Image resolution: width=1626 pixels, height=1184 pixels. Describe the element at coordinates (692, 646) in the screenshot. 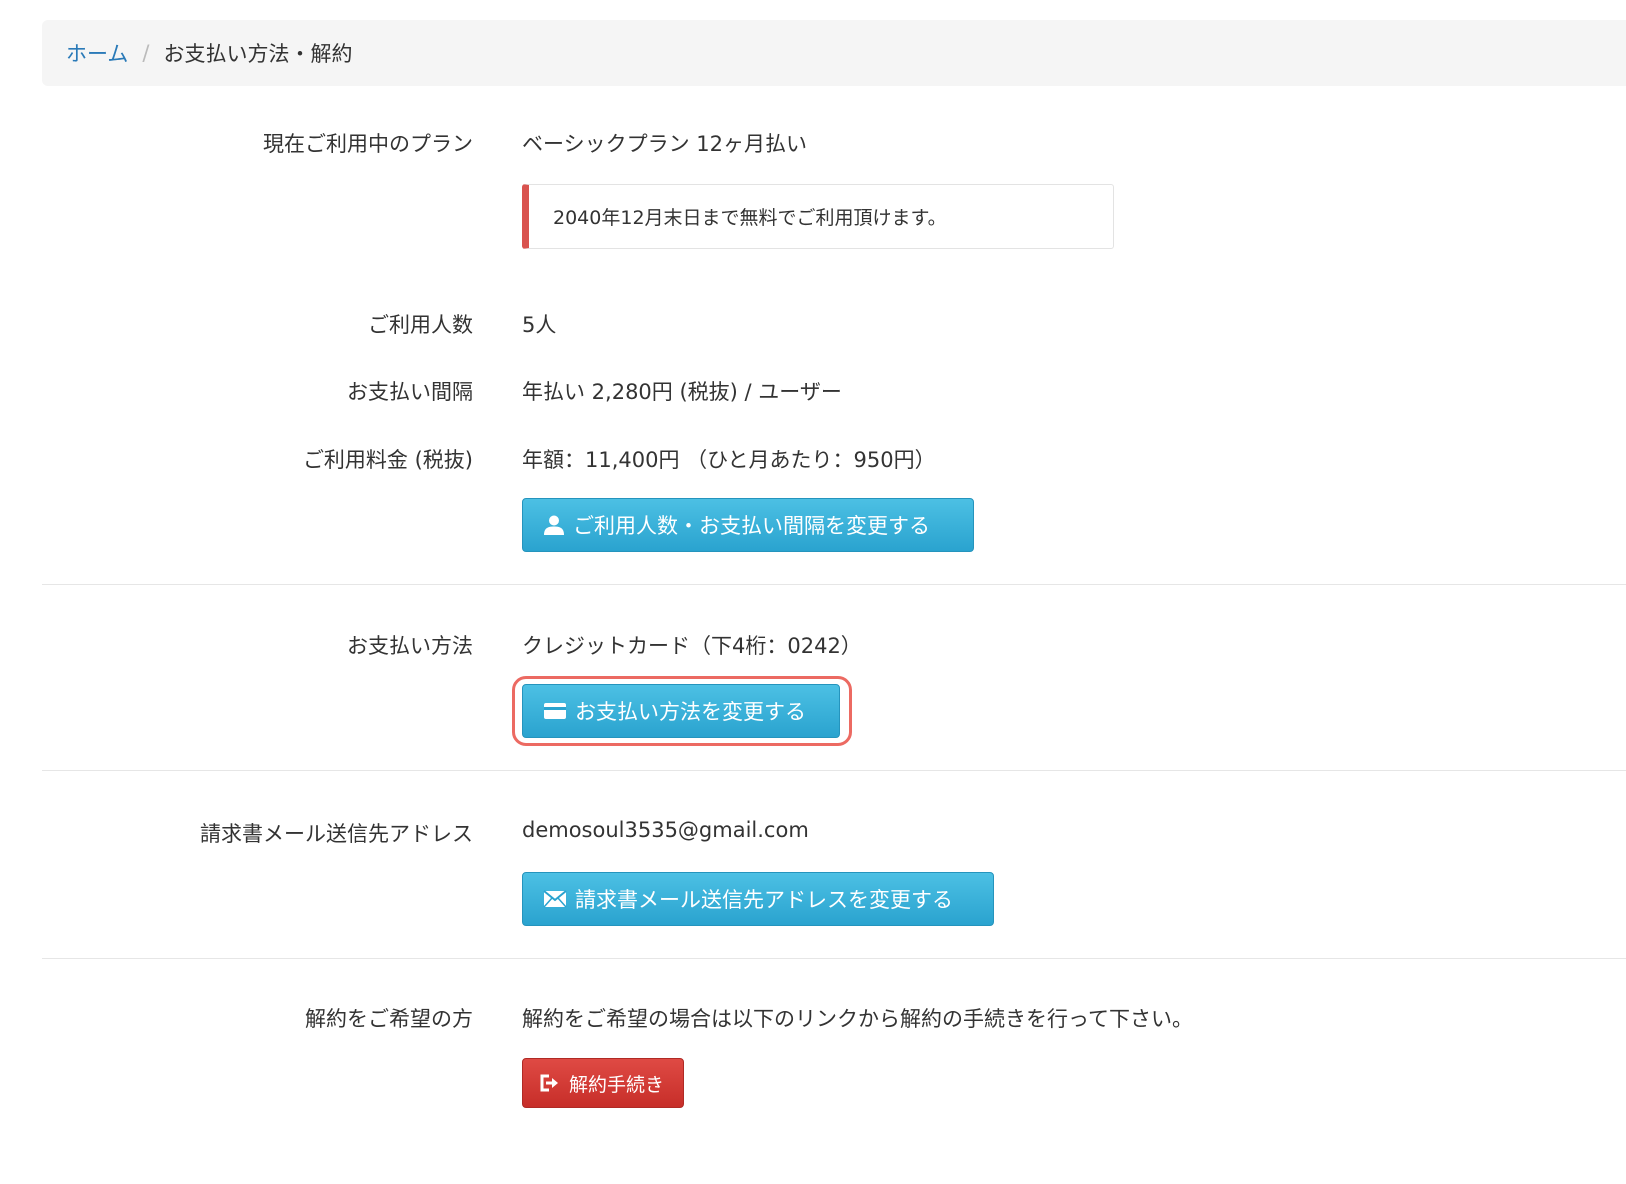

I see `payment-value: クレジットカード（下4桁：0242）` at that location.